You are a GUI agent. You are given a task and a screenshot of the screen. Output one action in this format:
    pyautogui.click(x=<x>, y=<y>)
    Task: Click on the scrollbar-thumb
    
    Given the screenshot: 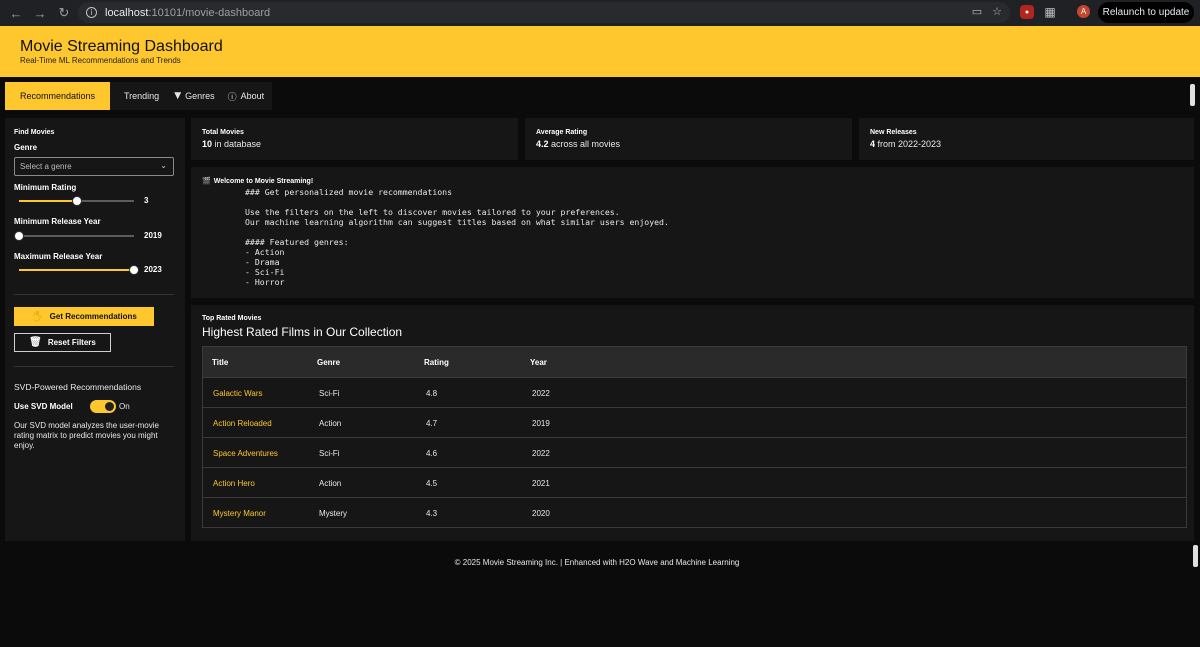 What is the action you would take?
    pyautogui.click(x=1192, y=95)
    